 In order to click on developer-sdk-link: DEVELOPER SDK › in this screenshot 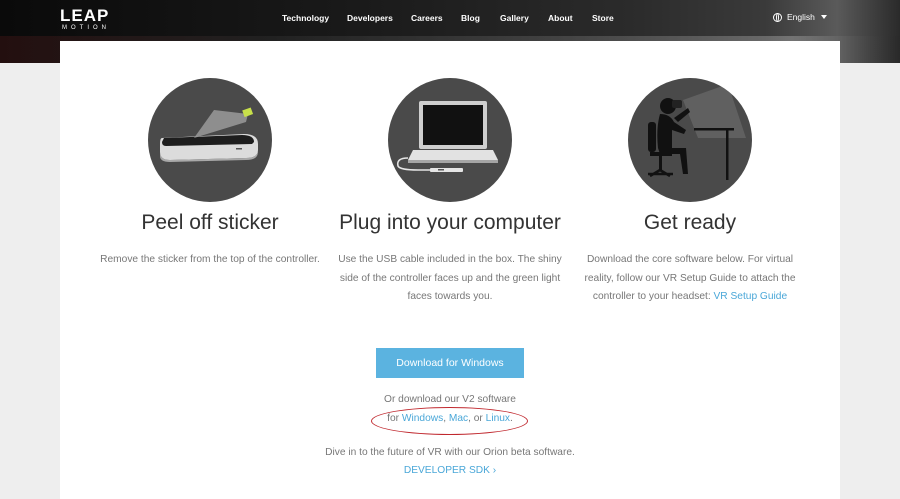, I will do `click(450, 470)`.